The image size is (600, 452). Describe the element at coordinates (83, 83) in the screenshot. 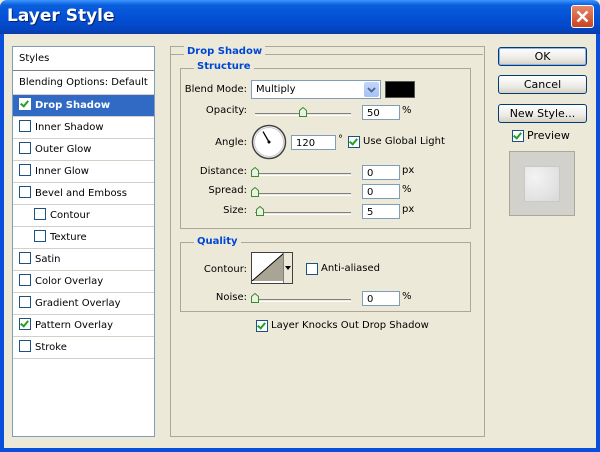

I see `blending-options-item: Blending Options: Default` at that location.